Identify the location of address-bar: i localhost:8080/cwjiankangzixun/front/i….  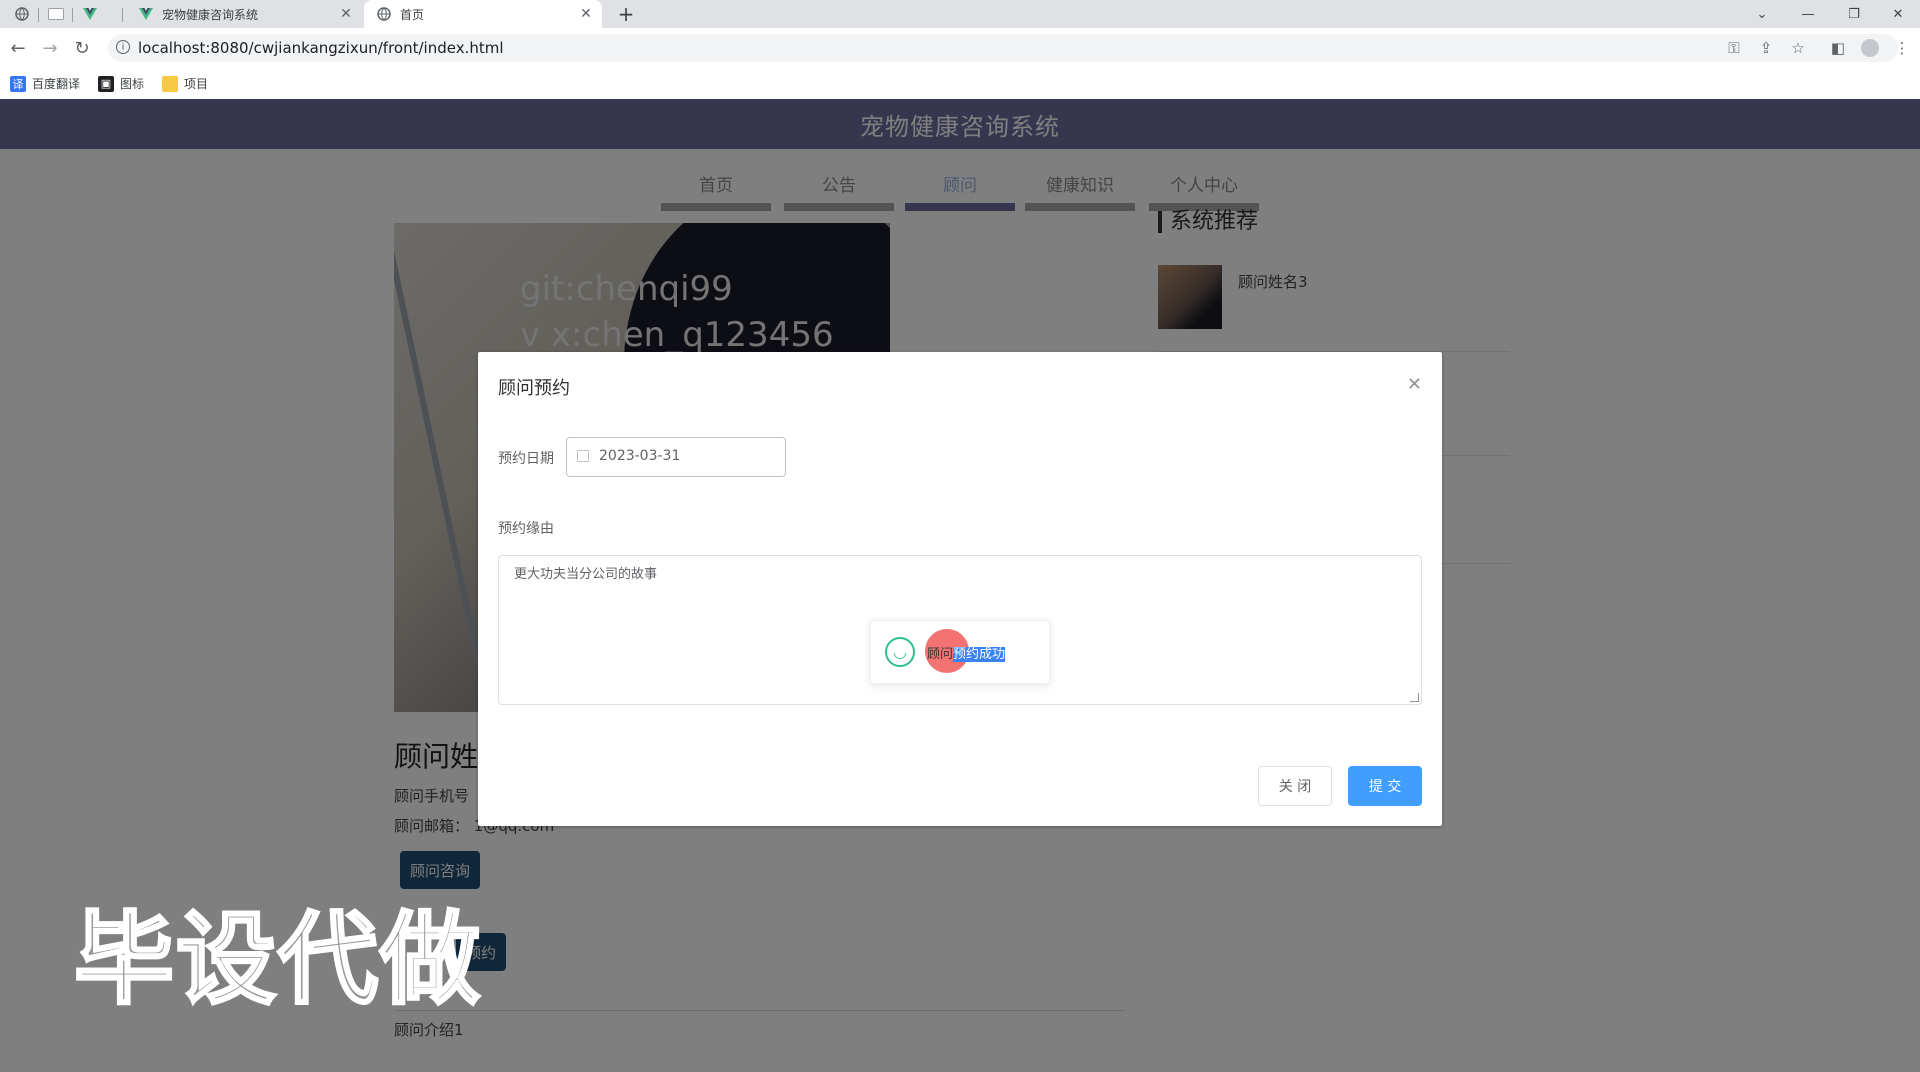
(1003, 48).